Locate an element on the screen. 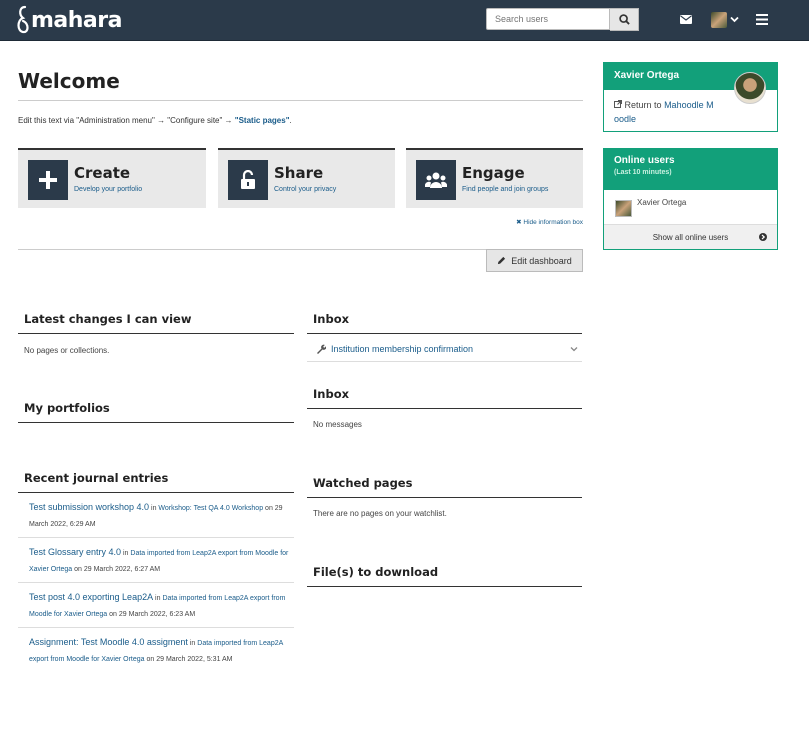  user-avatar is located at coordinates (719, 19).